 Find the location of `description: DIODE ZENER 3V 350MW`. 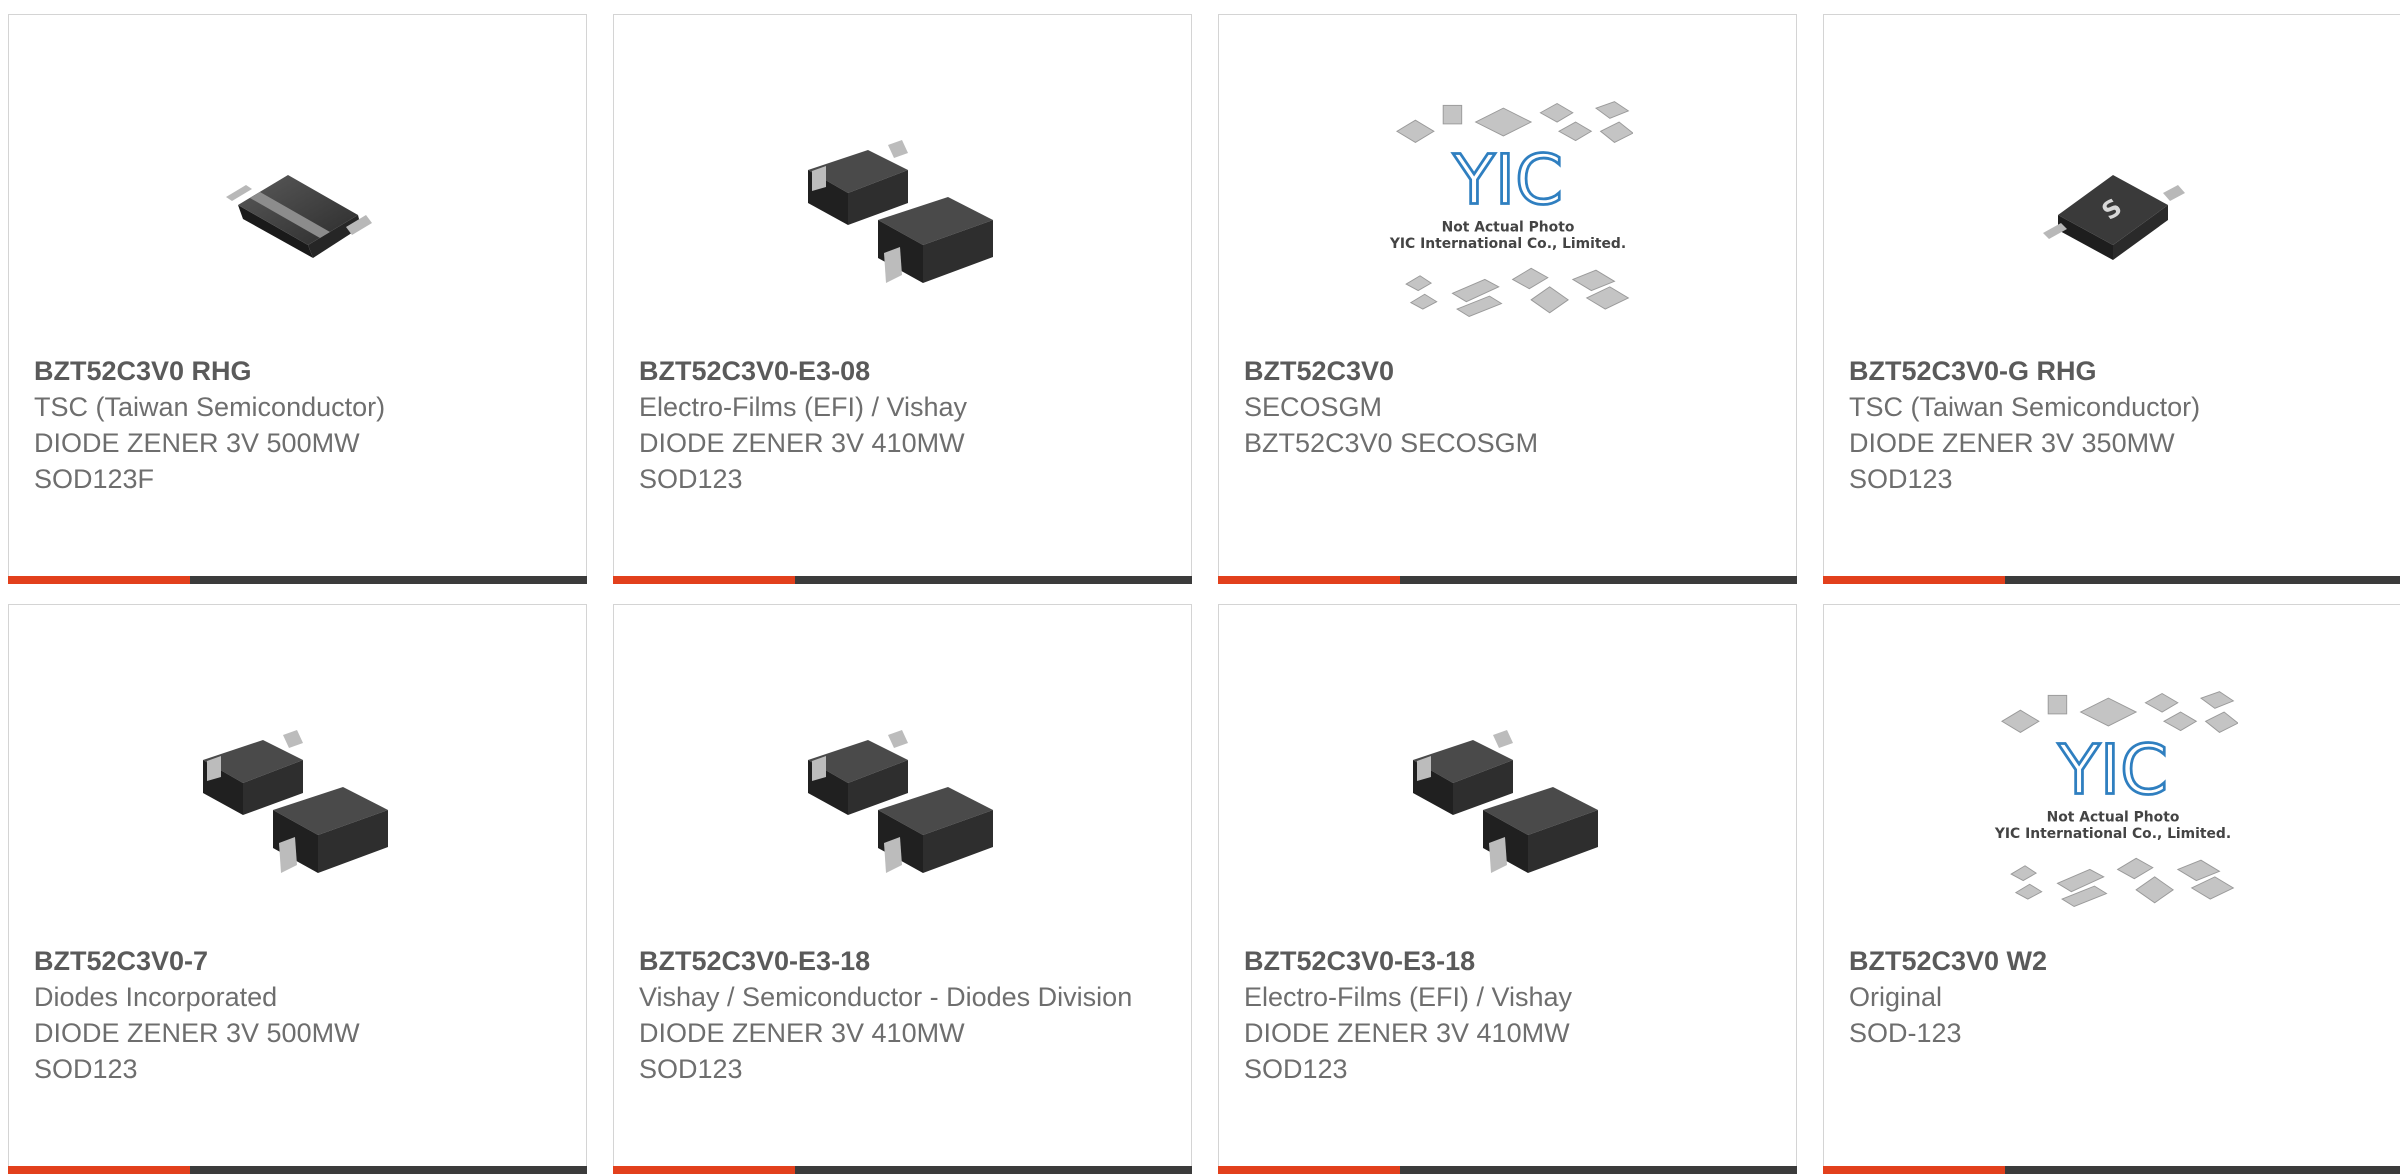

description: DIODE ZENER 3V 350MW is located at coordinates (2012, 443).